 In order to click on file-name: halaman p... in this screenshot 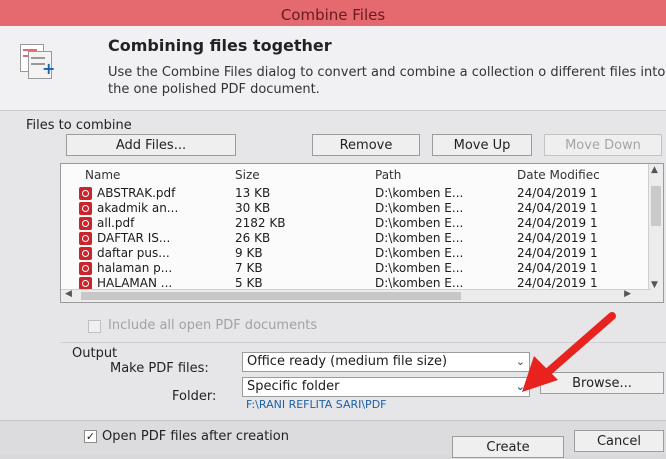, I will do `click(135, 268)`.